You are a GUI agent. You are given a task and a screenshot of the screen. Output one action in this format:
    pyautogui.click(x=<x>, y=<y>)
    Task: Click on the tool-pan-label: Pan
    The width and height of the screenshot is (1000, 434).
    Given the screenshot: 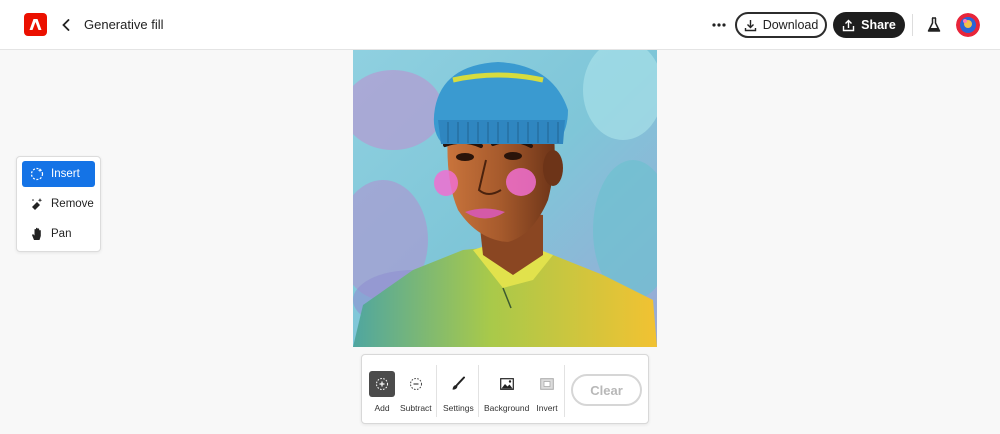 What is the action you would take?
    pyautogui.click(x=61, y=234)
    